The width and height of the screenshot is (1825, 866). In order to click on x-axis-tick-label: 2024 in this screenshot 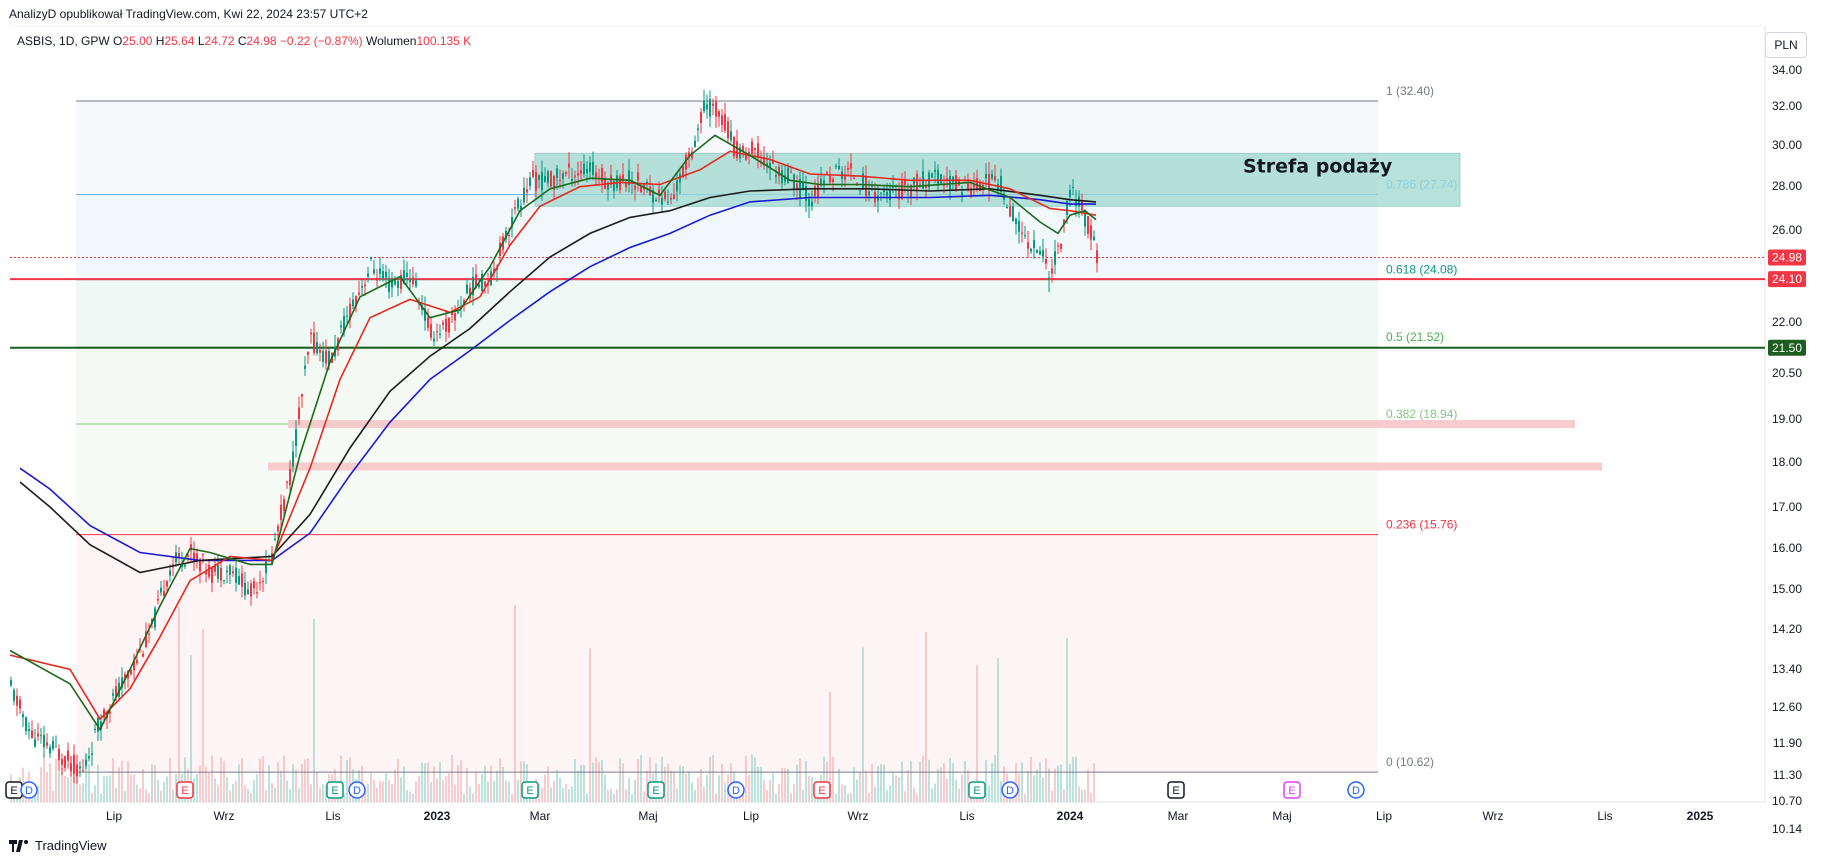, I will do `click(1070, 816)`.